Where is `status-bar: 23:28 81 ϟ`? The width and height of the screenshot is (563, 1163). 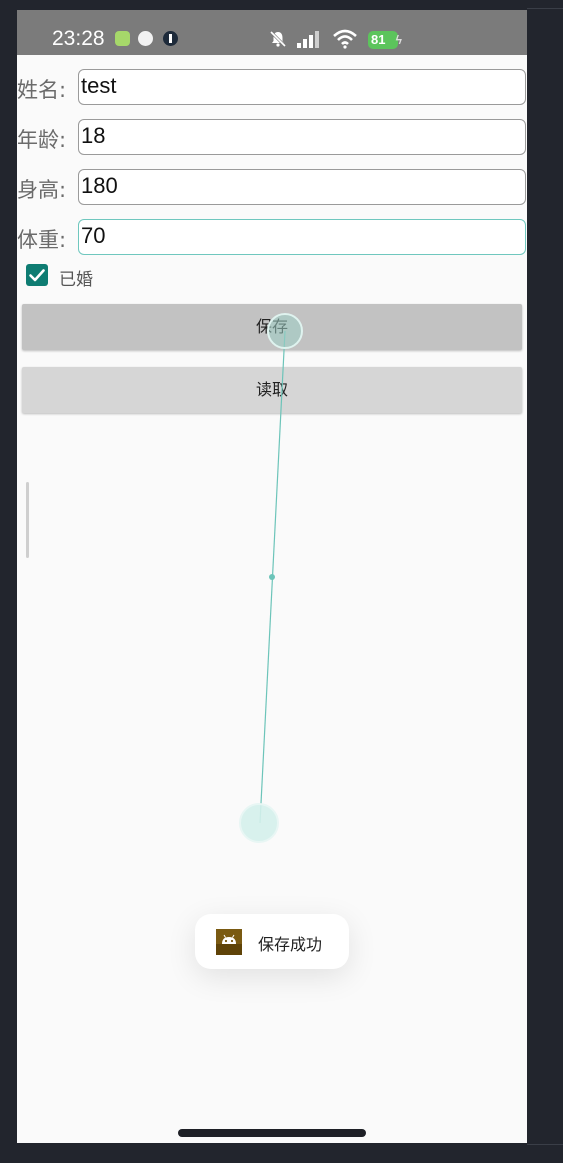
status-bar: 23:28 81 ϟ is located at coordinates (272, 32).